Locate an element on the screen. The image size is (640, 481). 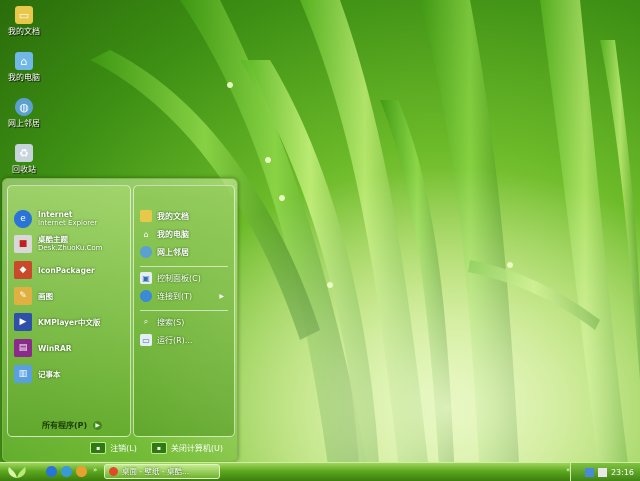
place-my-computer: ⌂ 我的电脑 is located at coordinates (164, 234).